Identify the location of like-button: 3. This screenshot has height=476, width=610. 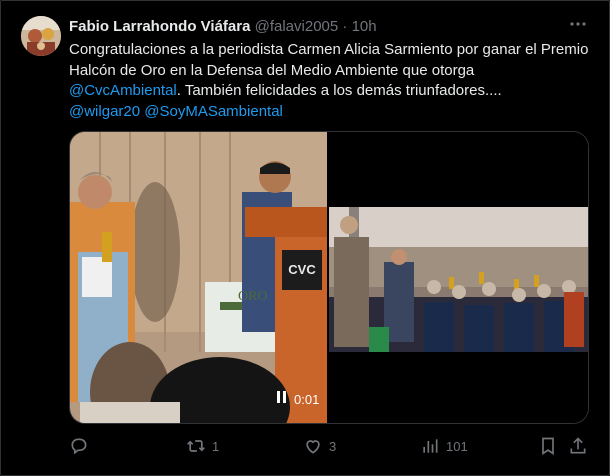
(319, 446).